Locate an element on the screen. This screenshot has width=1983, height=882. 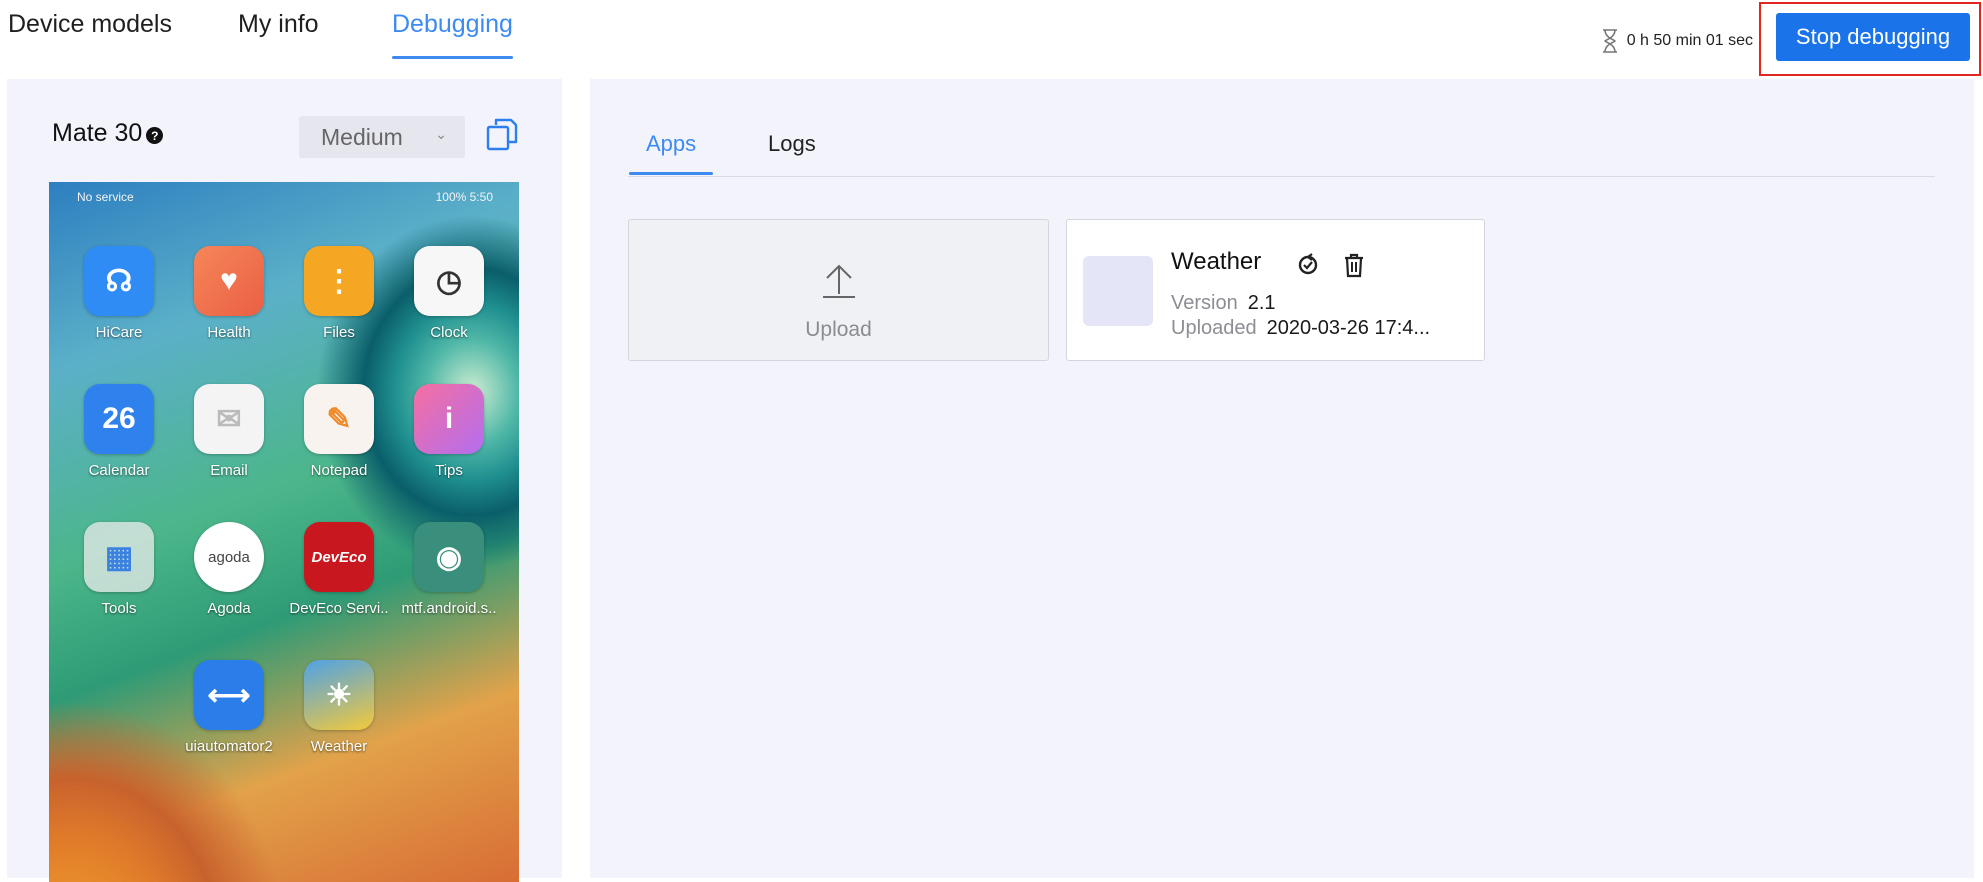
app-label: mtf.android.s.. is located at coordinates (449, 608).